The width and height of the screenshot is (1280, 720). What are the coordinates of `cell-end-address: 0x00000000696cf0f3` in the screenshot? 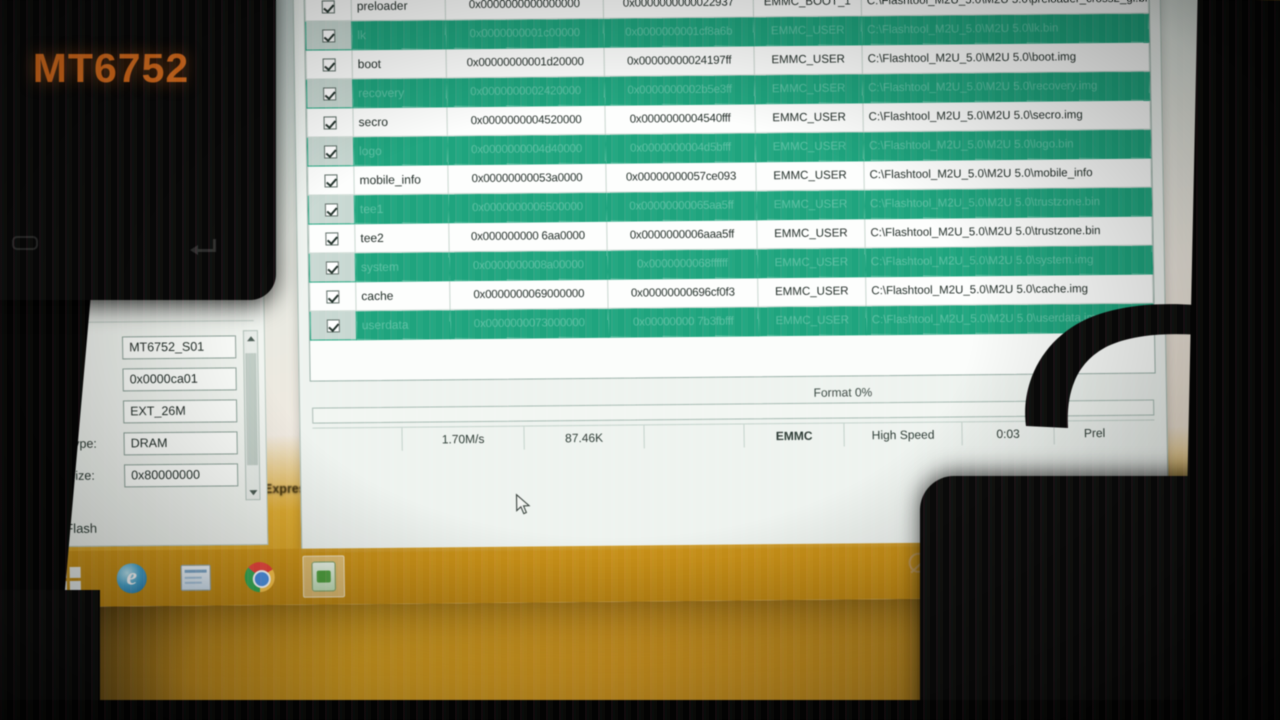 It's located at (683, 293).